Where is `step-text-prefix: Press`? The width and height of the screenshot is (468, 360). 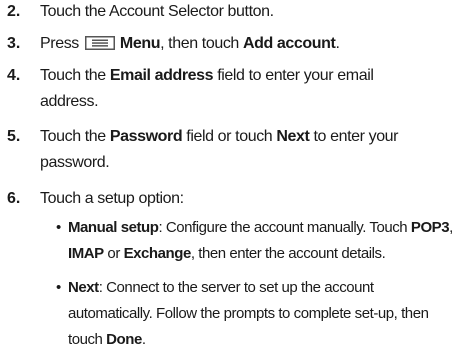
step-text-prefix: Press is located at coordinates (59, 43).